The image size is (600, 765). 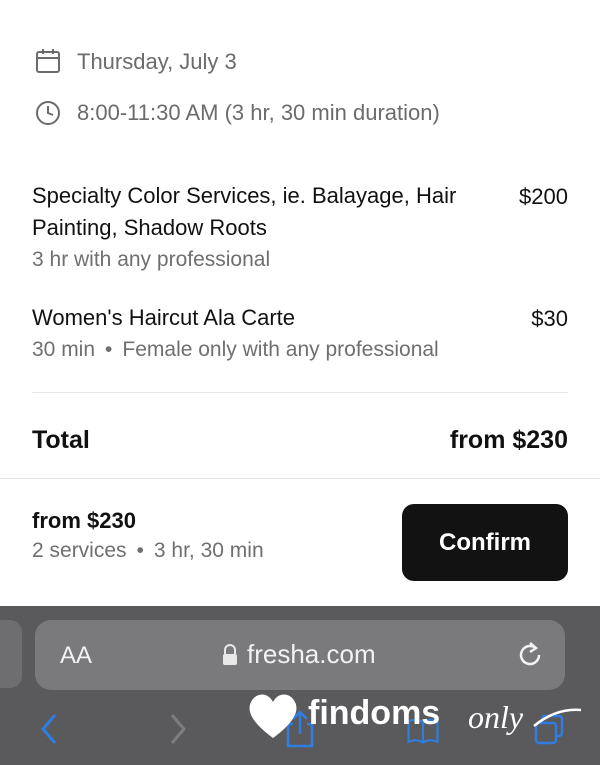 What do you see at coordinates (230, 654) in the screenshot?
I see `lock-icon` at bounding box center [230, 654].